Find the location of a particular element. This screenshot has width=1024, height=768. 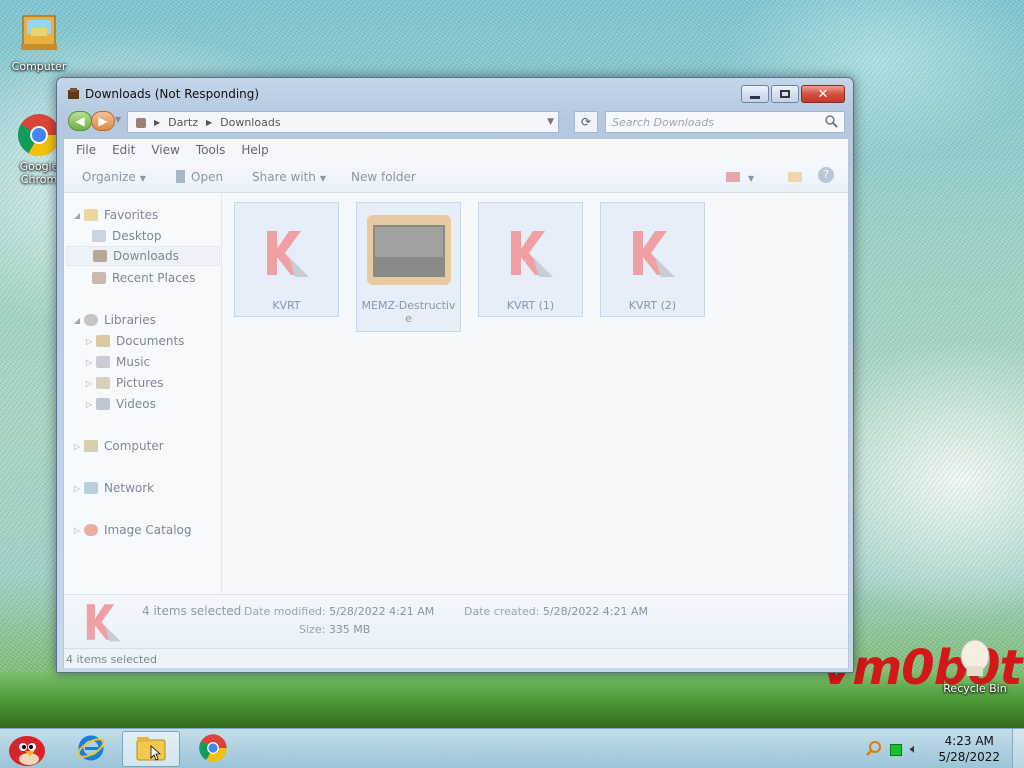

taskbar-internet-explorer is located at coordinates (91, 749).